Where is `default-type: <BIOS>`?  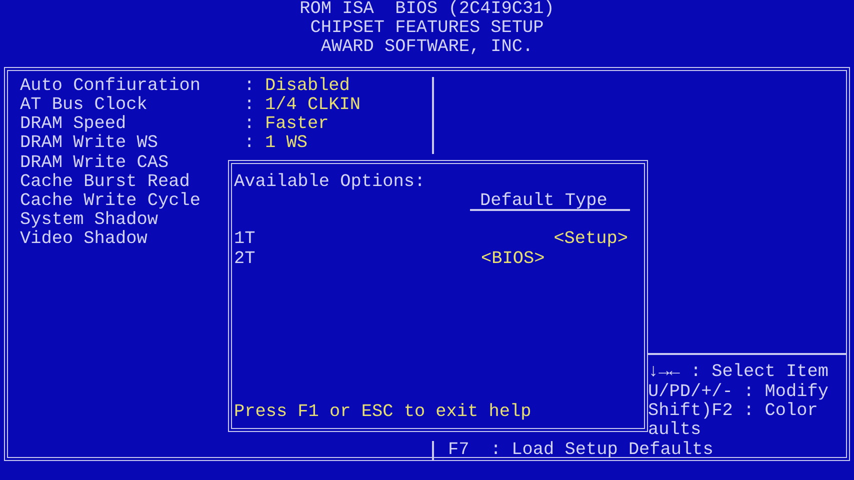
default-type: <BIOS> is located at coordinates (513, 259).